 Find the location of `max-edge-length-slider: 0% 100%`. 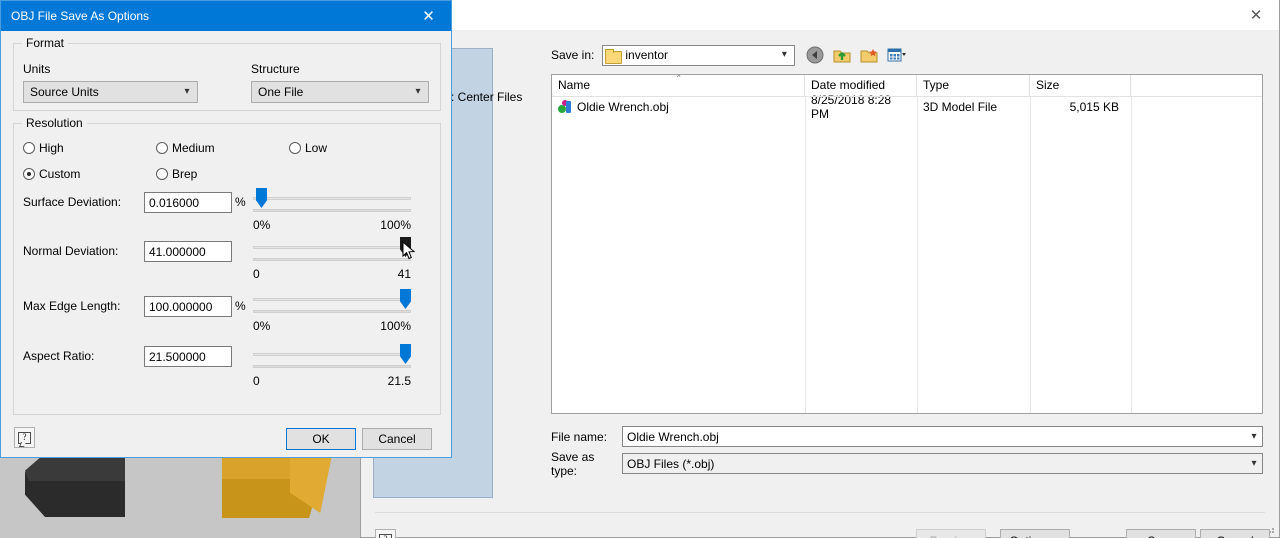

max-edge-length-slider: 0% 100% is located at coordinates (332, 311).